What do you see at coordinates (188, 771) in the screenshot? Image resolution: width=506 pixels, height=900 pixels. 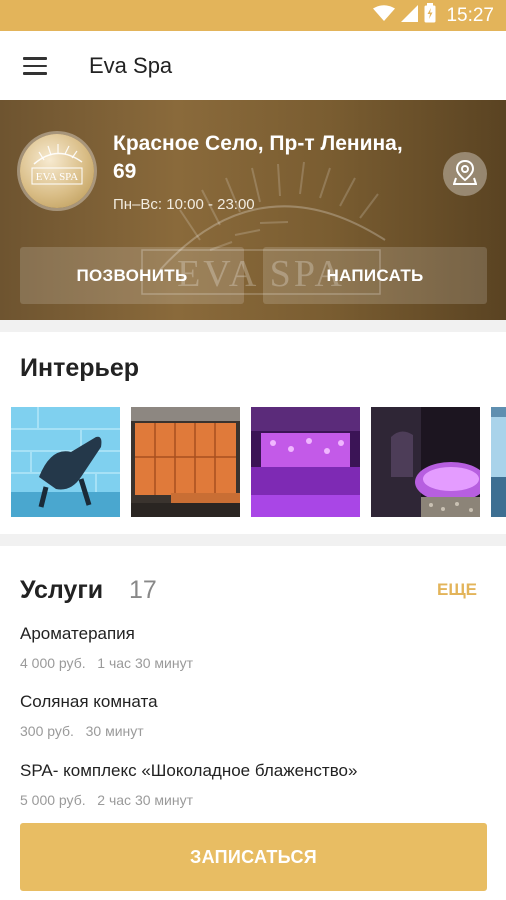 I see `service-name: SPA- комплекс «Шоколадное блаженство»` at bounding box center [188, 771].